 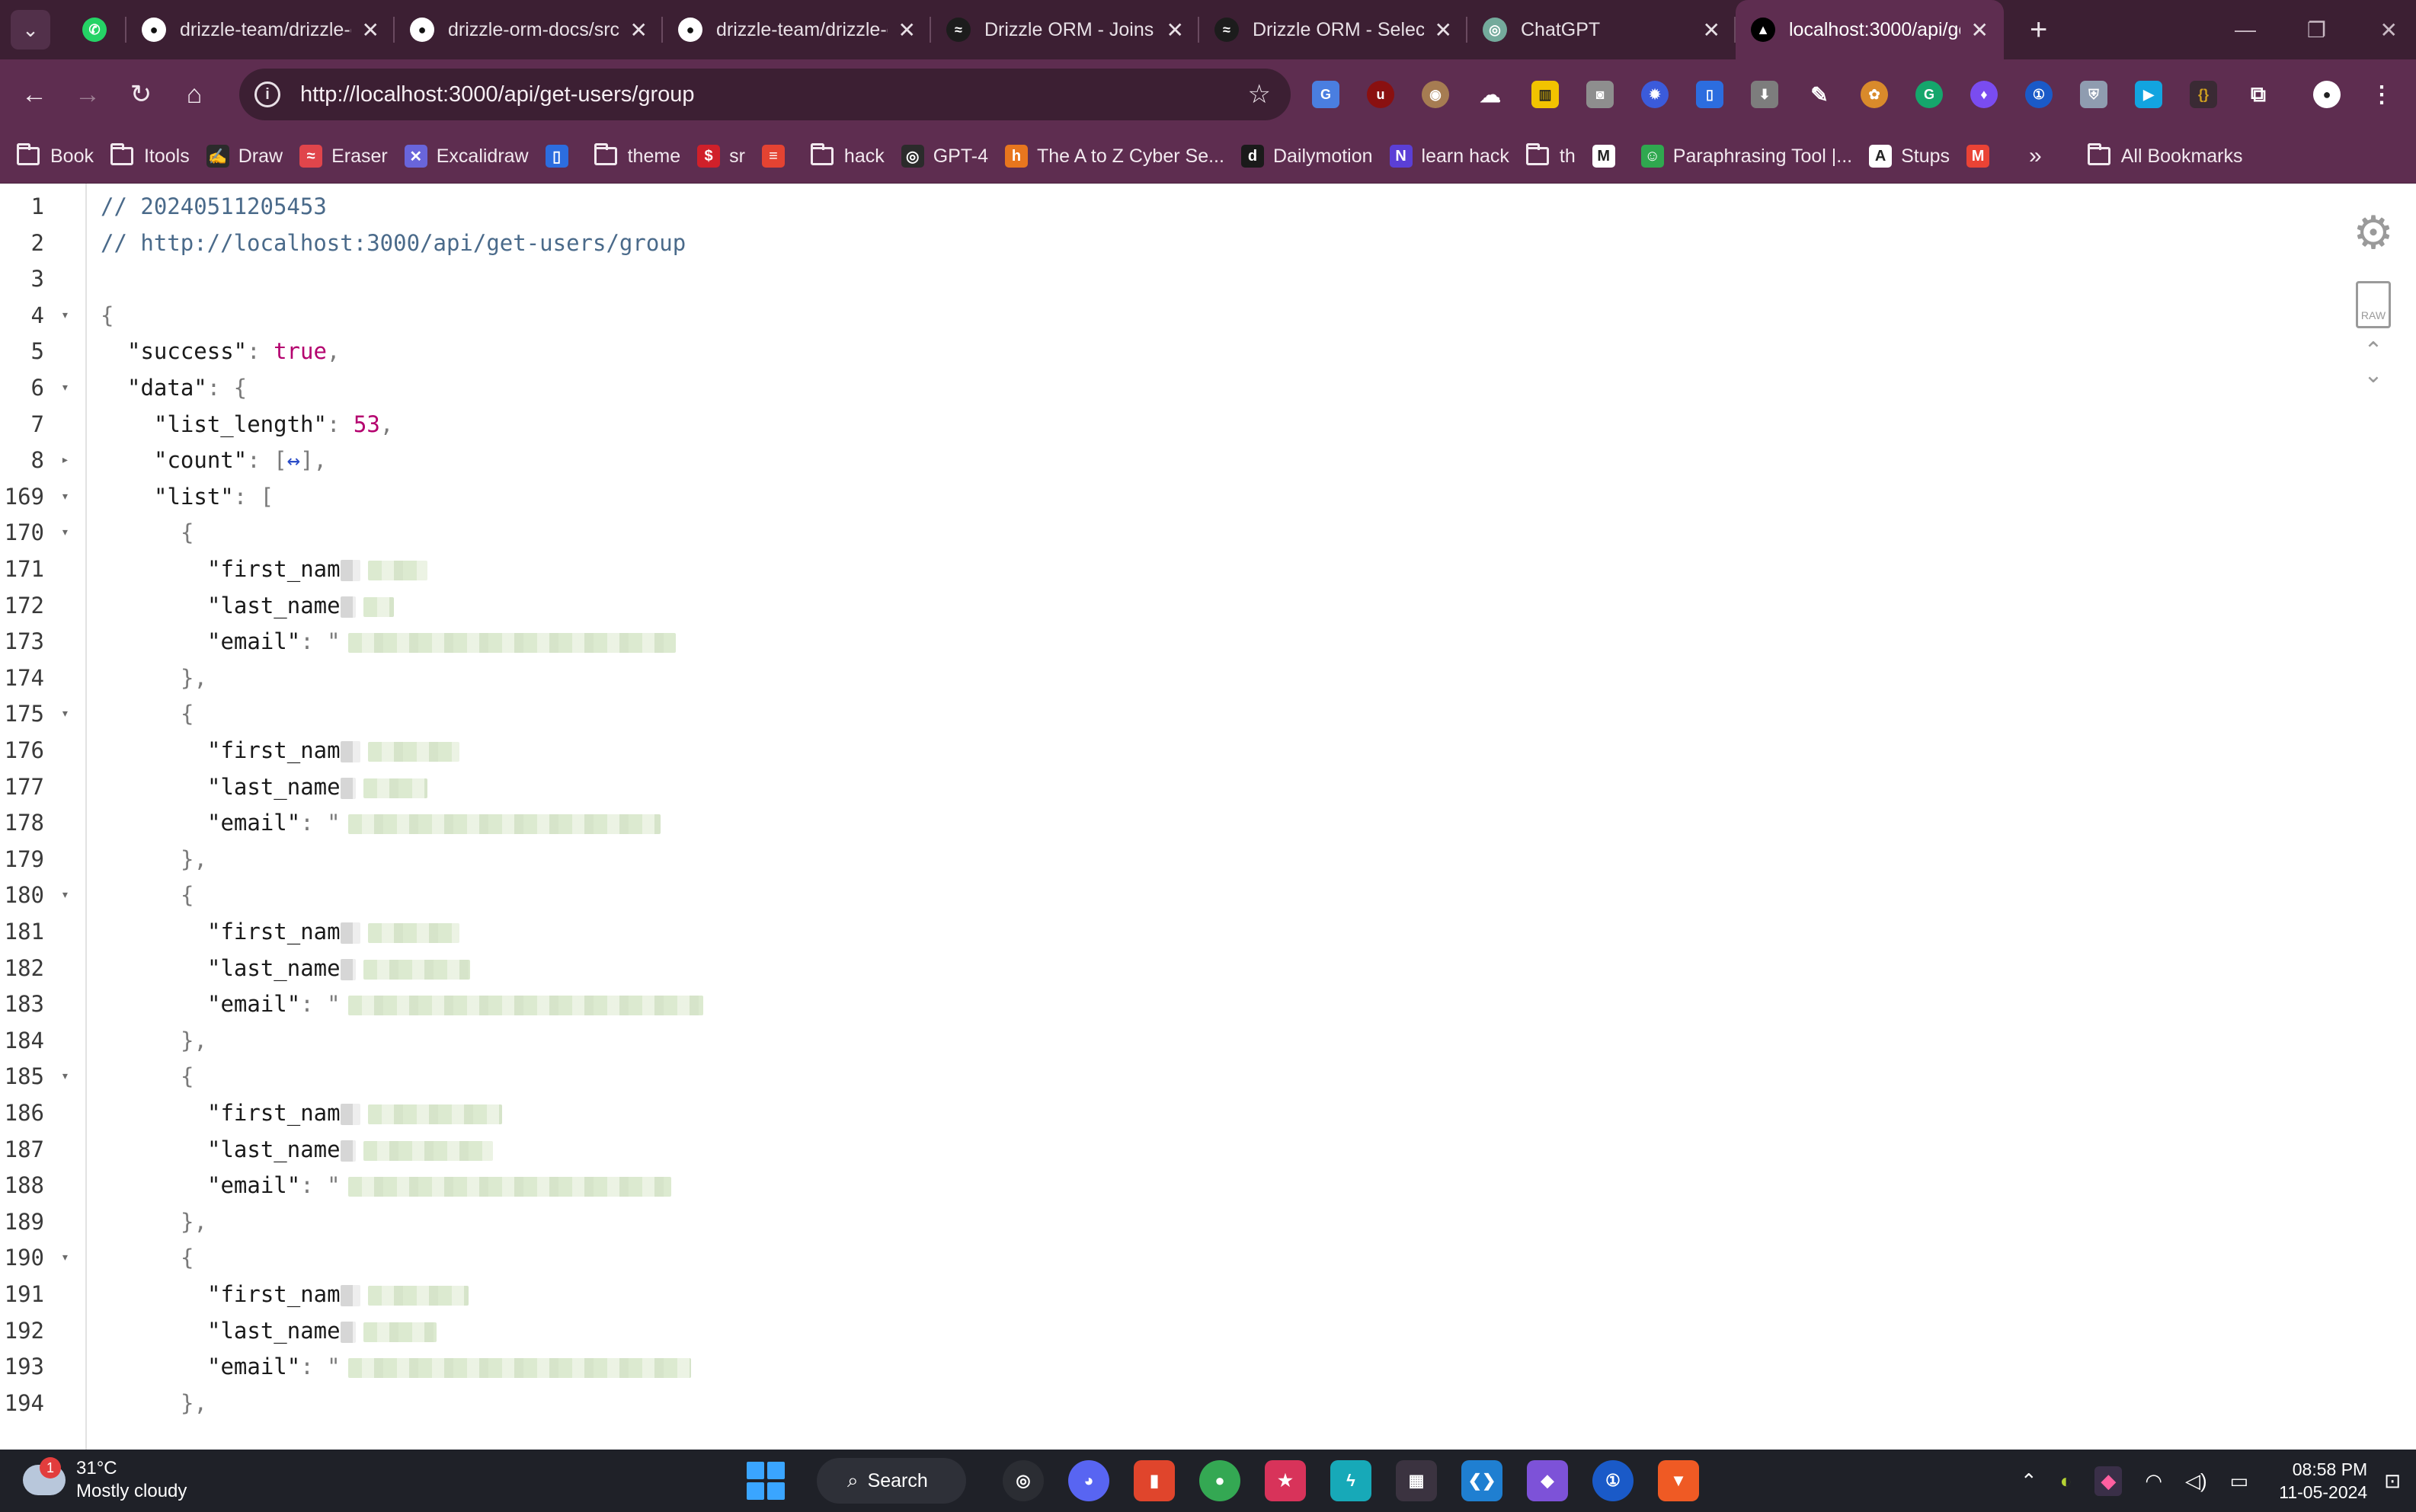 What do you see at coordinates (1088, 1481) in the screenshot?
I see `discord-app-icon: ◕` at bounding box center [1088, 1481].